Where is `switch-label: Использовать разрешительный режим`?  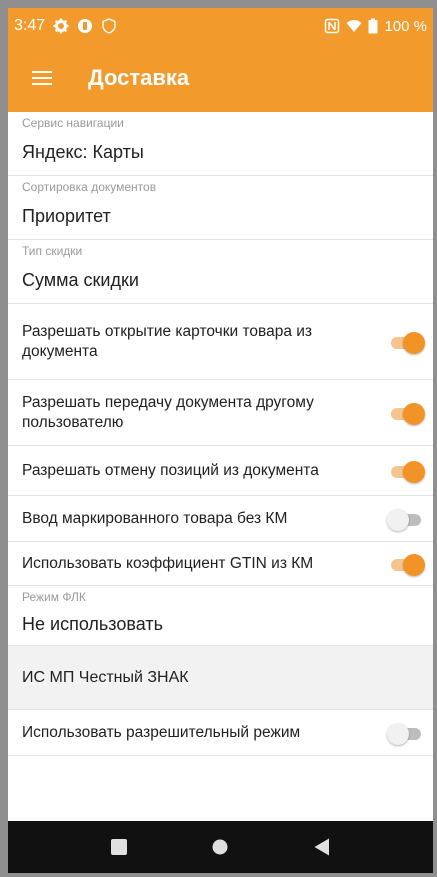 switch-label: Использовать разрешительный режим is located at coordinates (161, 732).